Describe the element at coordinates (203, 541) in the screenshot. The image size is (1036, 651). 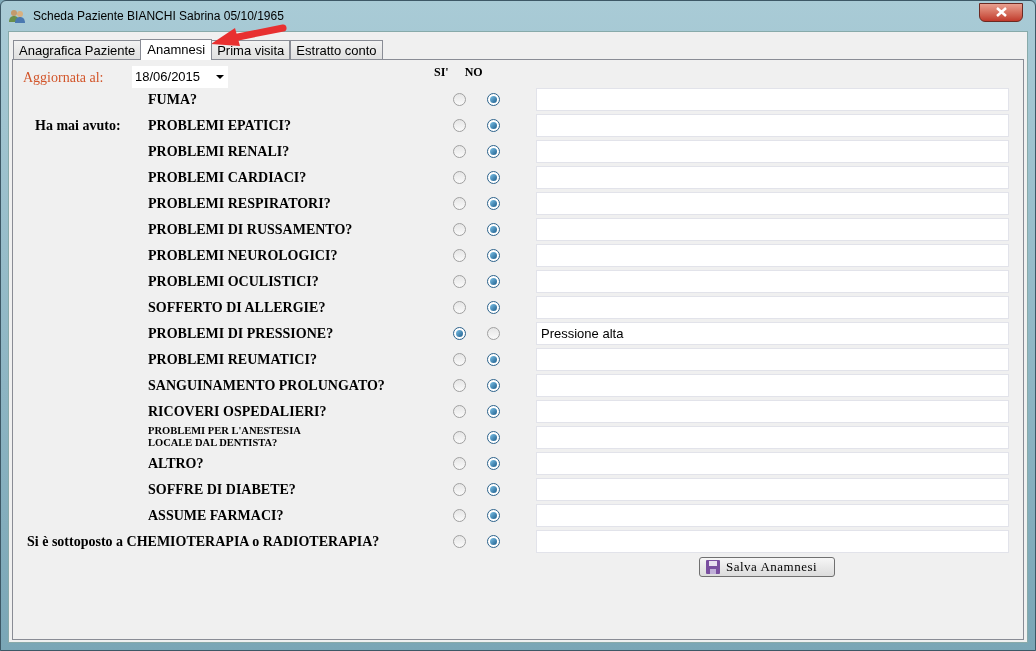
I see `question-label: Si è sottoposto a CHEMIOTERAPIA o RADIOTERAPIA?` at that location.